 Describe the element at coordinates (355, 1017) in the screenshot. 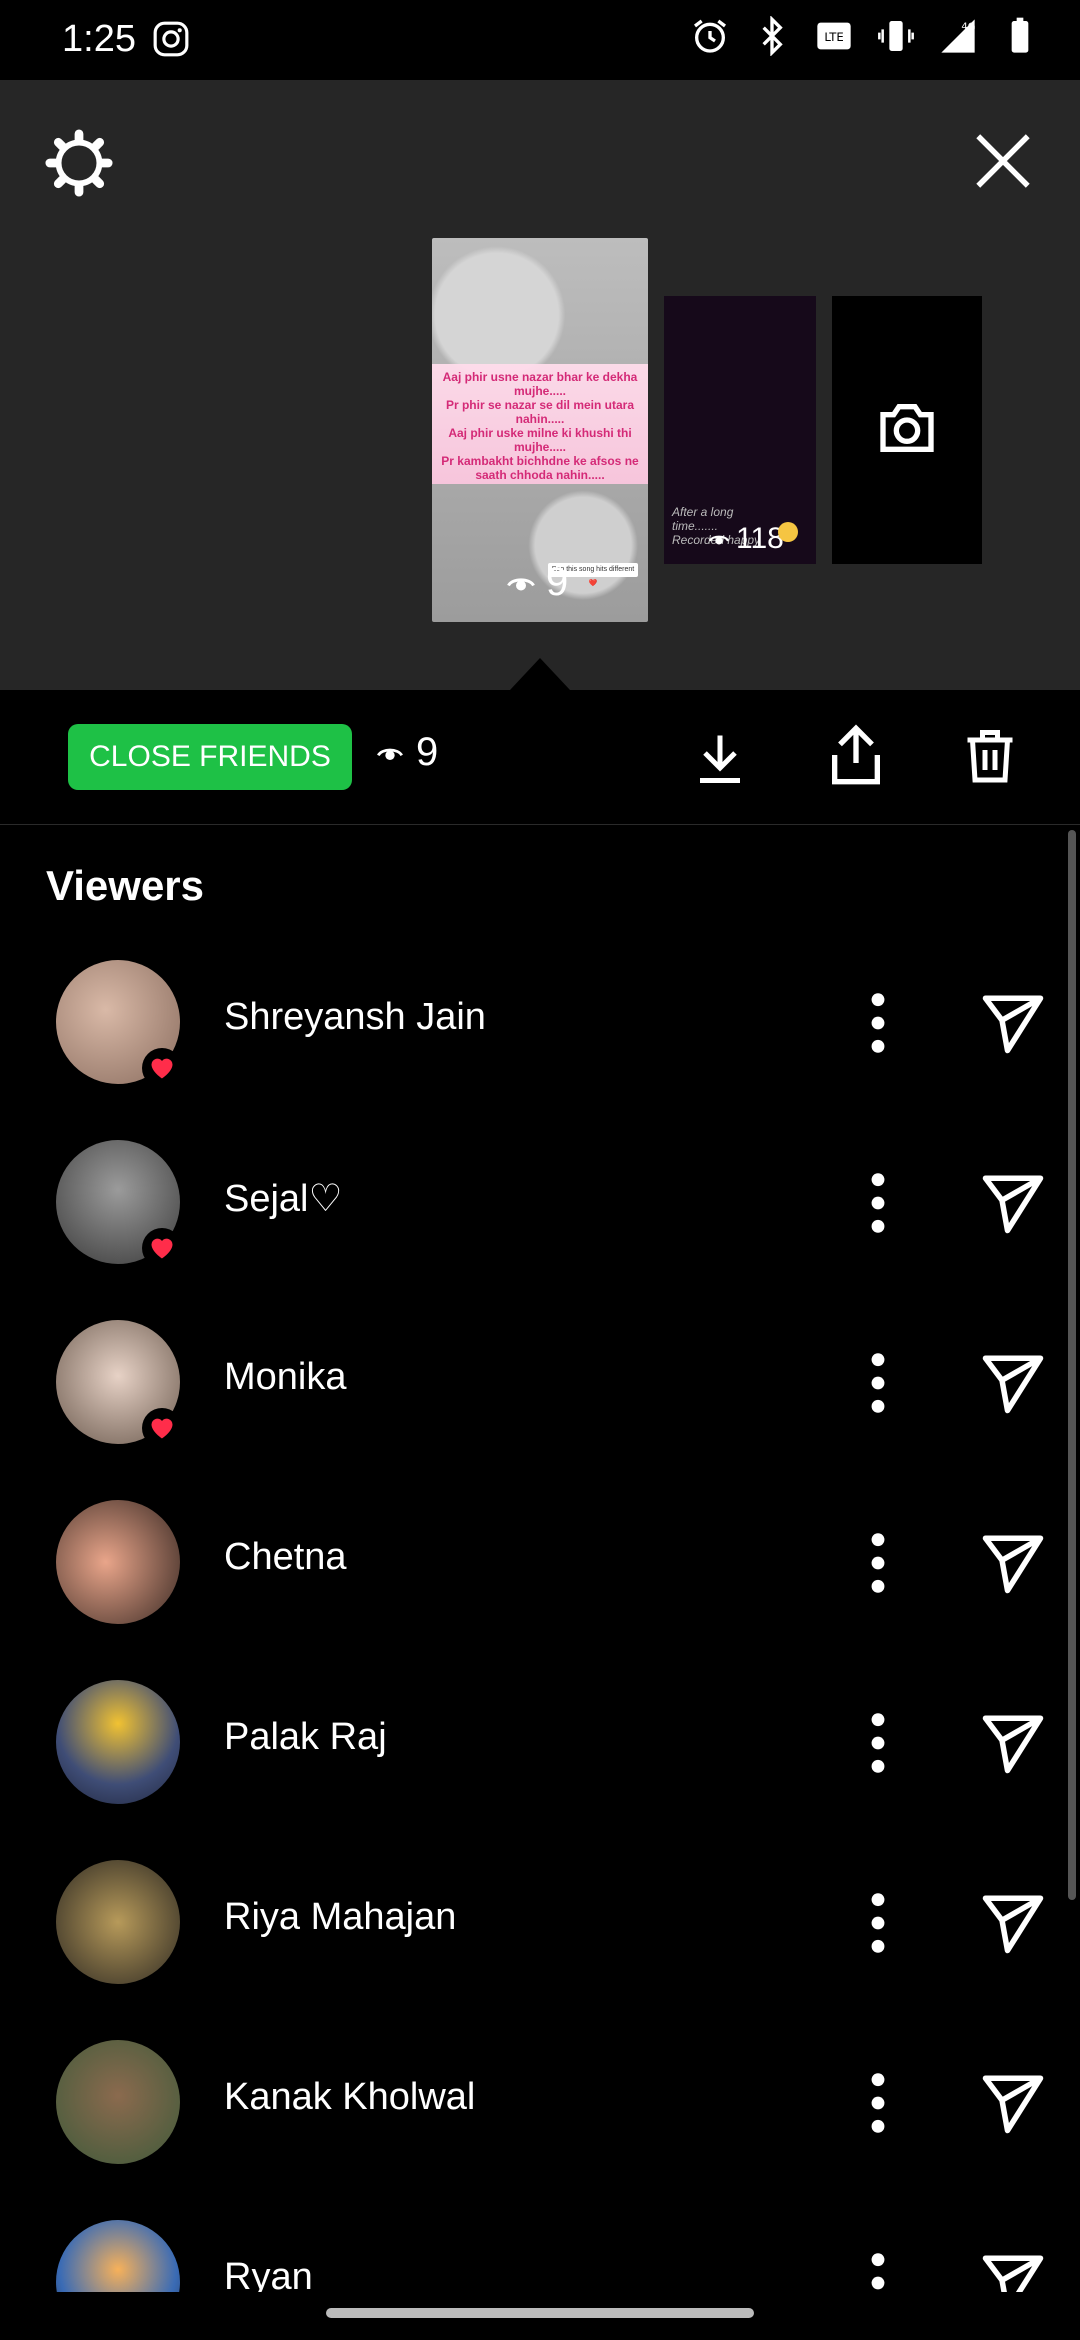

I see `viewer-name: Shreyansh Jain` at that location.